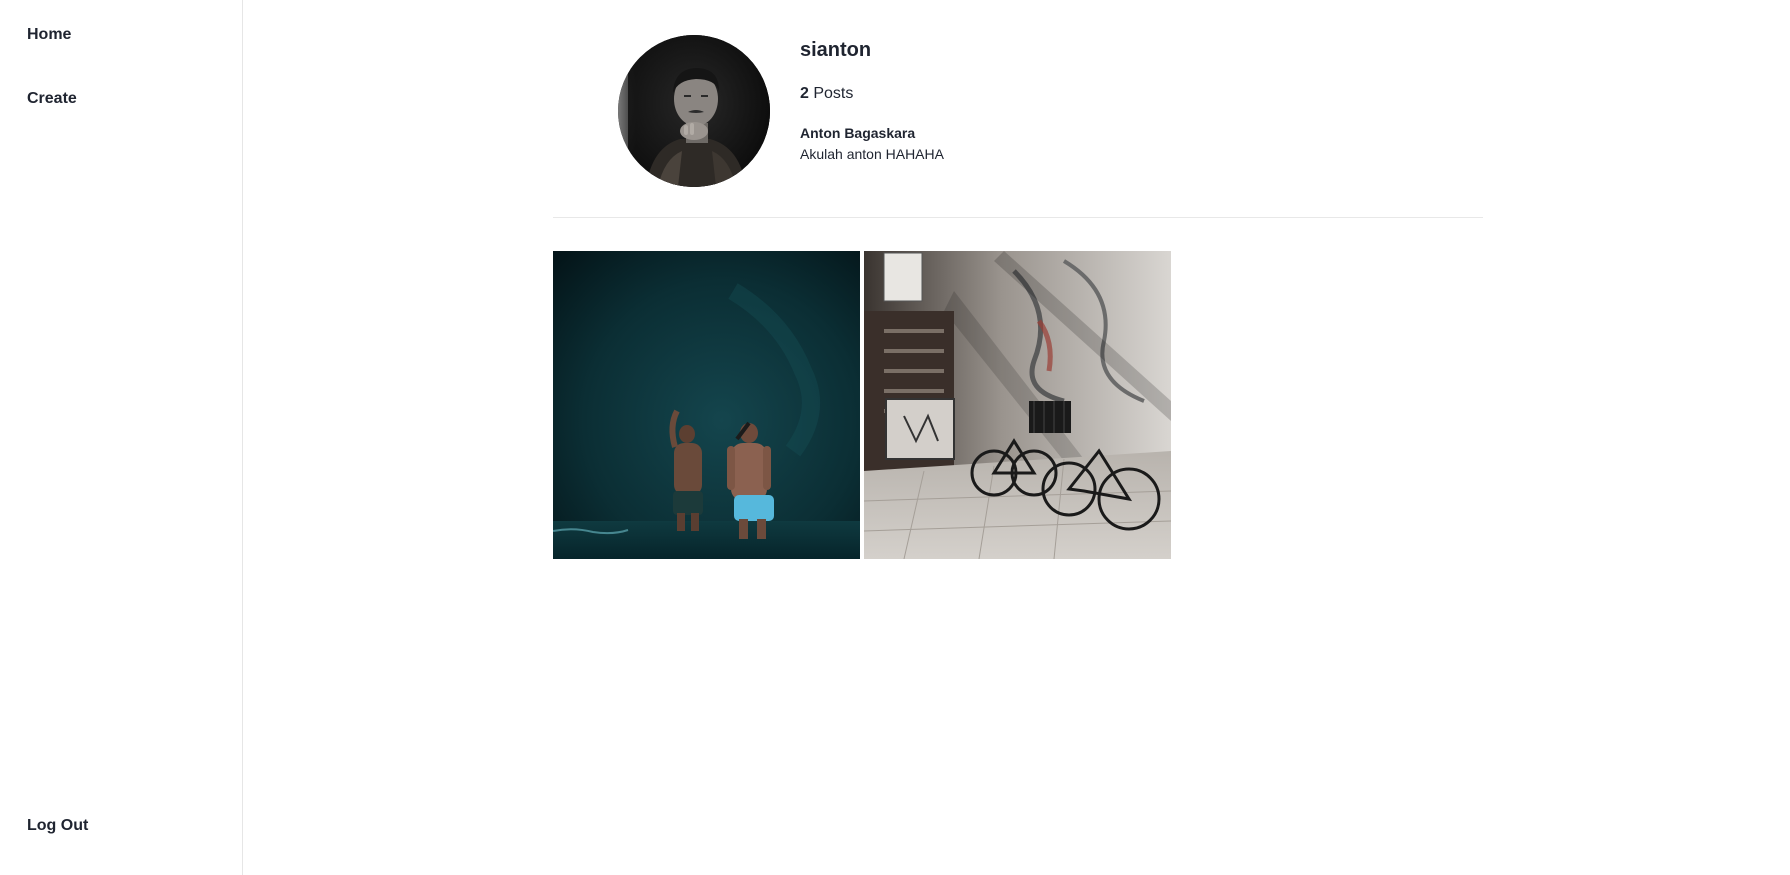 The height and width of the screenshot is (875, 1790). I want to click on profile-username: sianton, so click(836, 50).